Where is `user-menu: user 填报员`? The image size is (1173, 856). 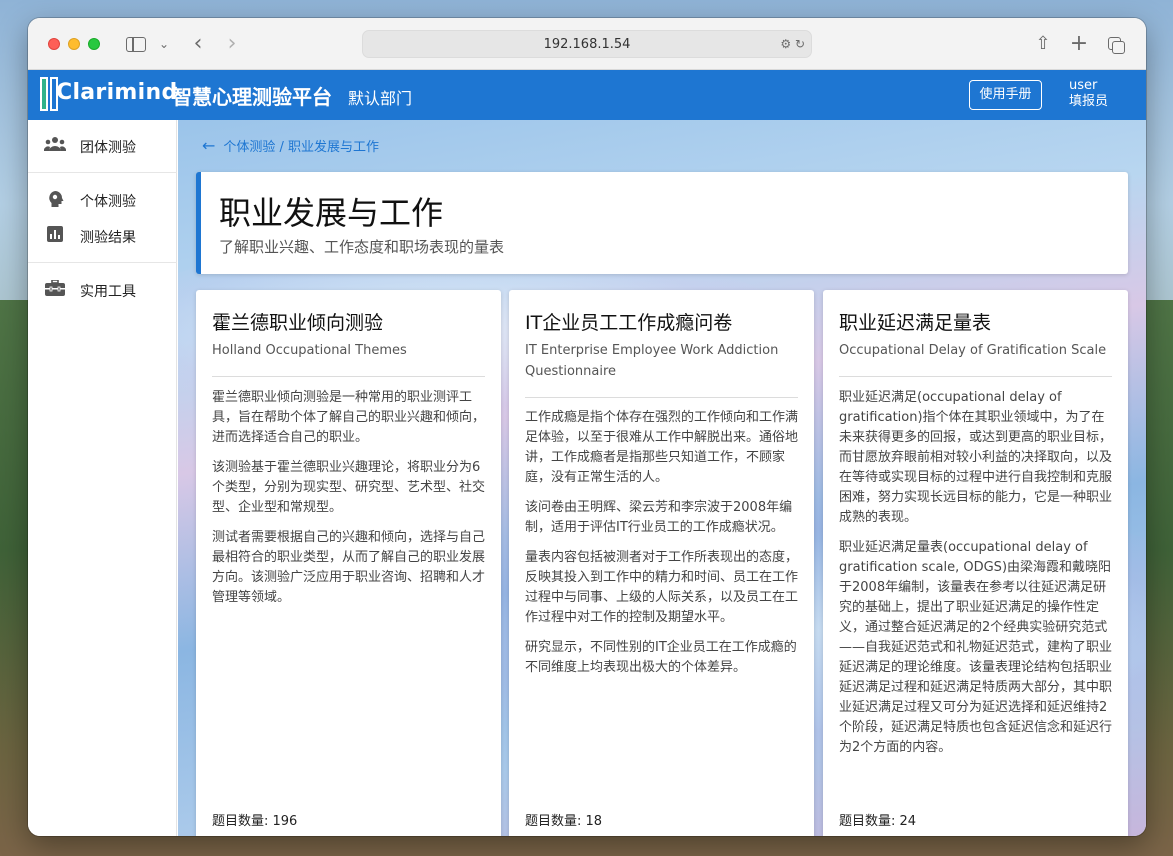 user-menu: user 填报员 is located at coordinates (1088, 94).